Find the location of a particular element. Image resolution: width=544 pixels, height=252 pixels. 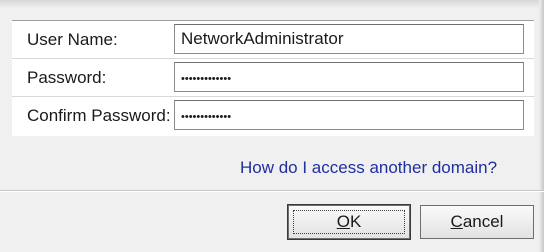

button-separator is located at coordinates (272, 191).